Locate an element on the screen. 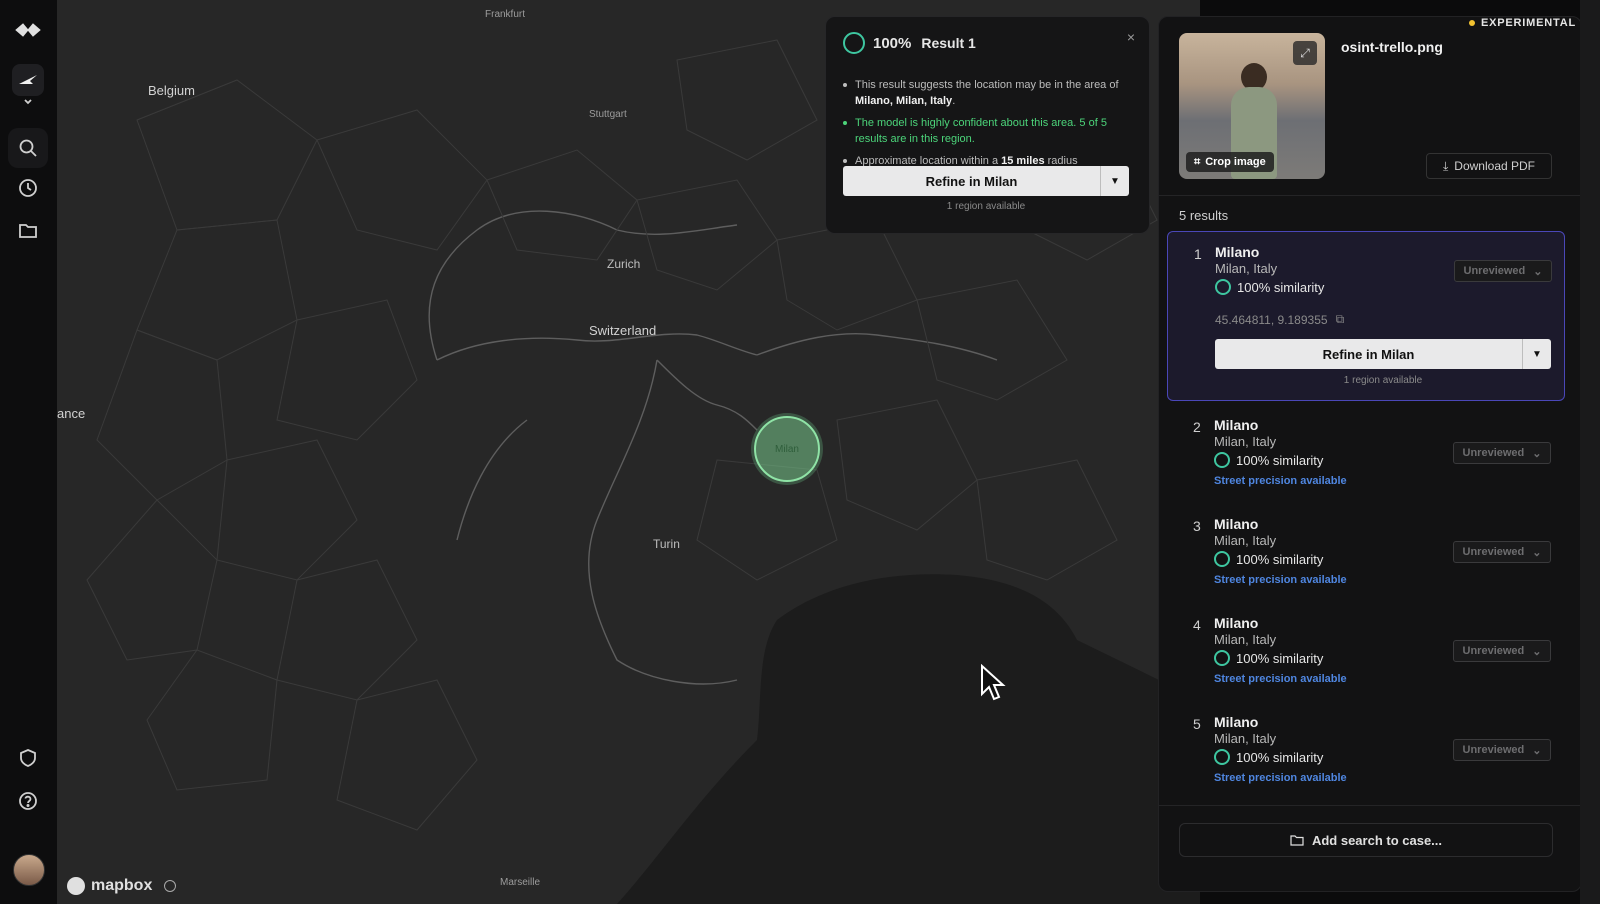 This screenshot has width=1600, height=904. result-coordinates: 45.464811, 9.189355 ⧉ is located at coordinates (1279, 319).